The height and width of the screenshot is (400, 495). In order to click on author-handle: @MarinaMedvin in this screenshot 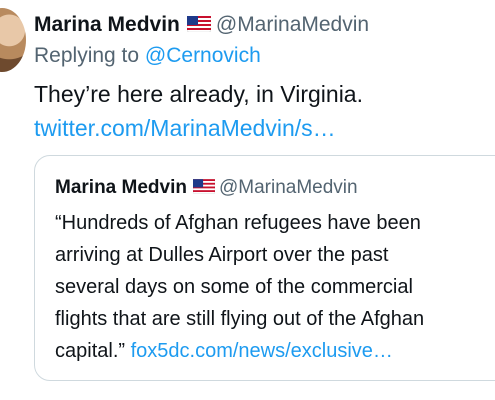, I will do `click(292, 24)`.